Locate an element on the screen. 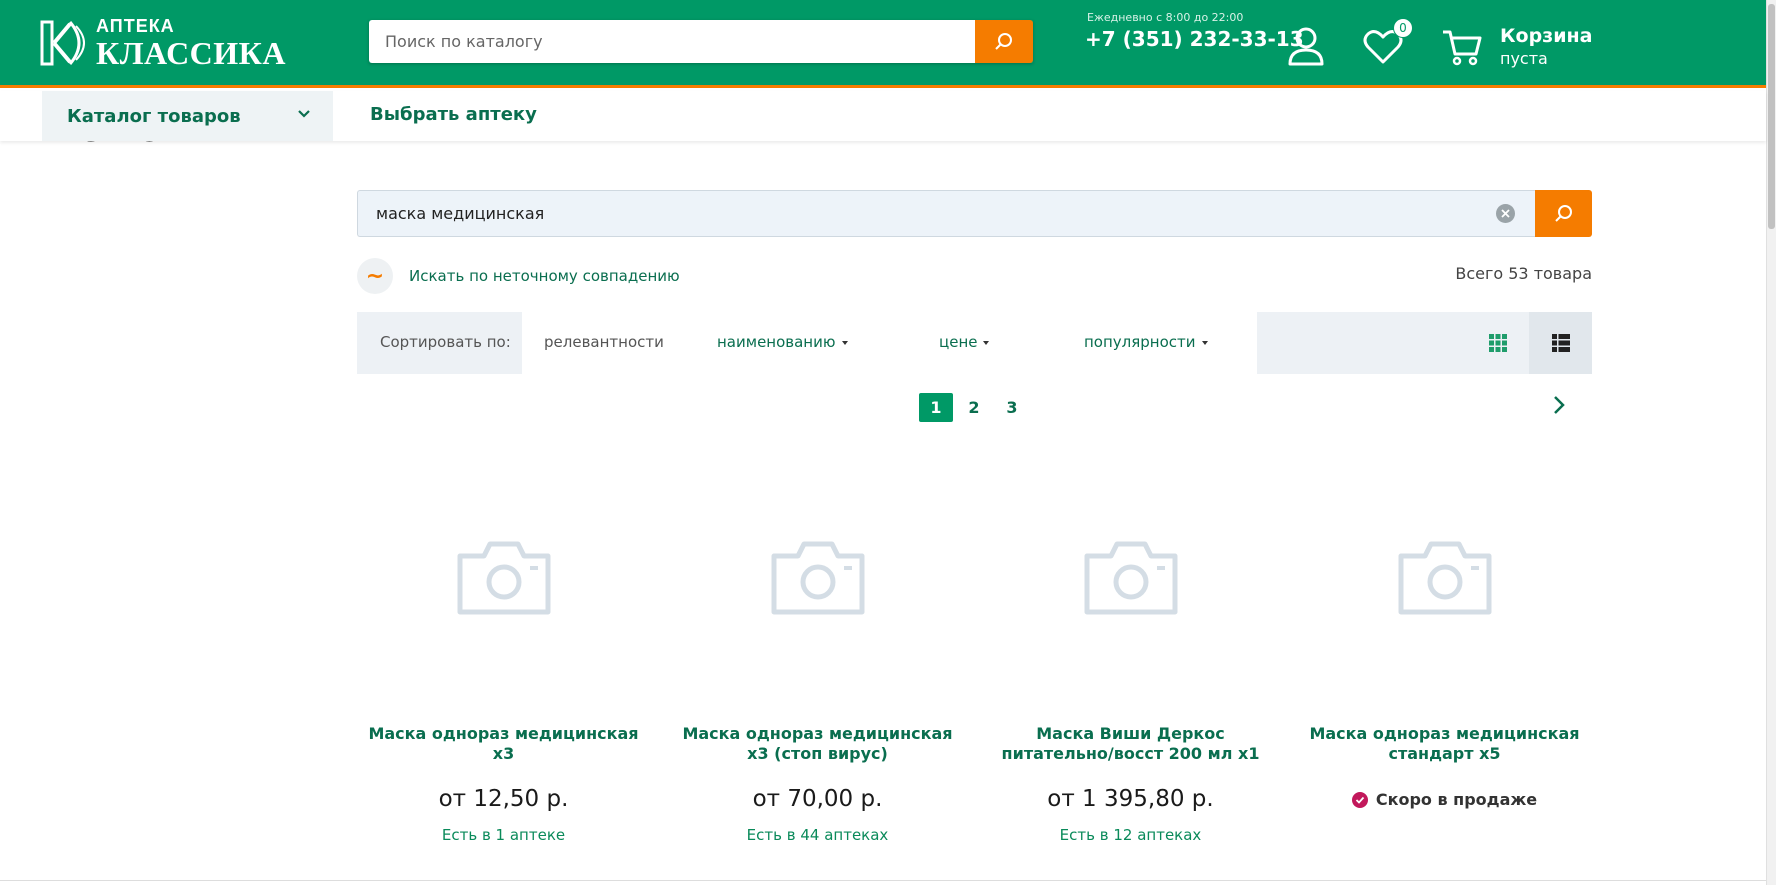  check-circle-icon is located at coordinates (1359, 799).